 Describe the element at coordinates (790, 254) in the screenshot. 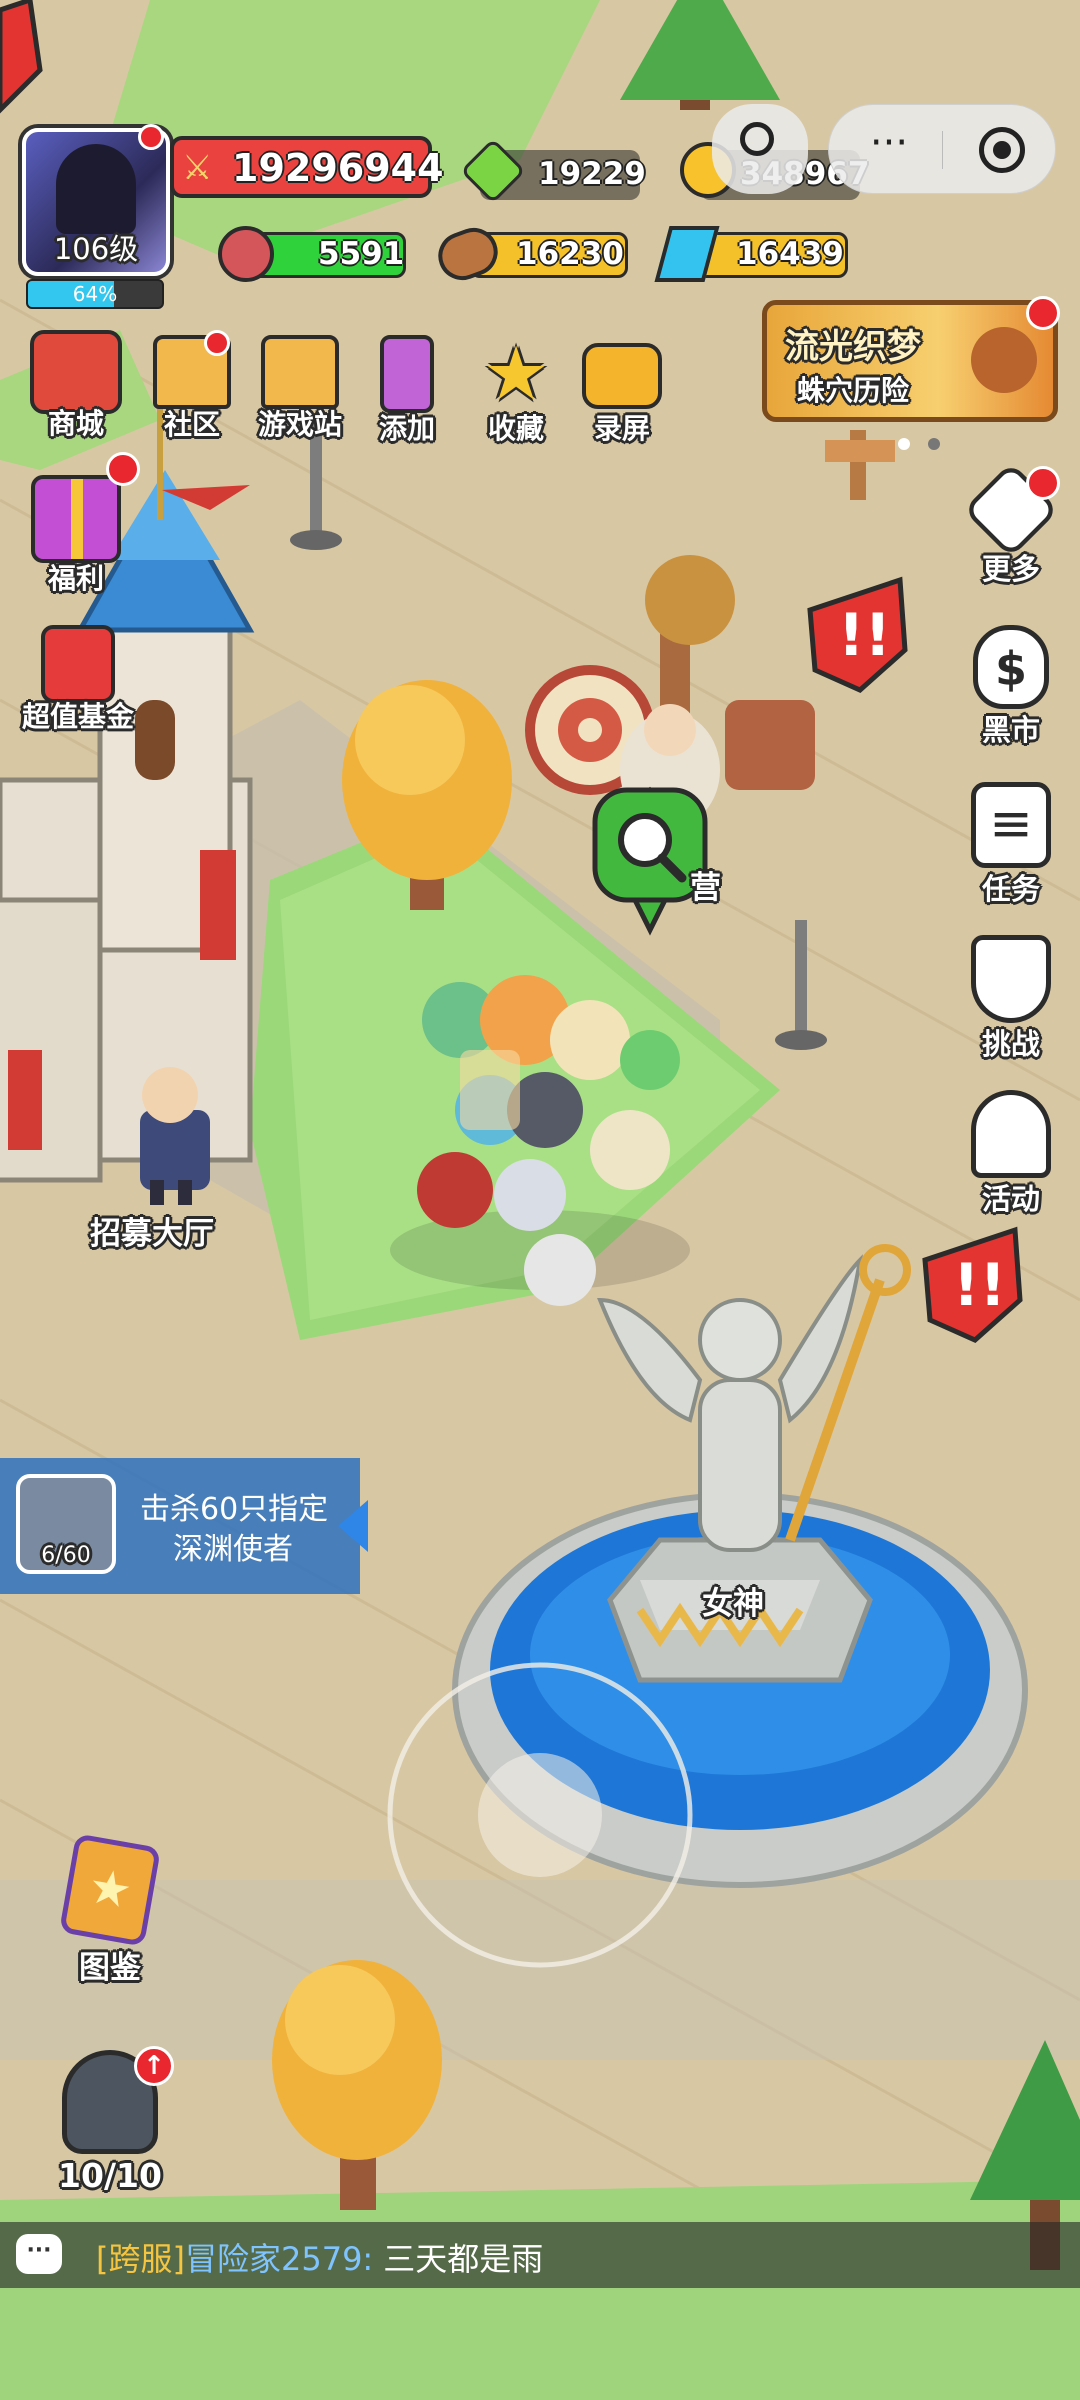

I see `crystal-value: 16439` at that location.